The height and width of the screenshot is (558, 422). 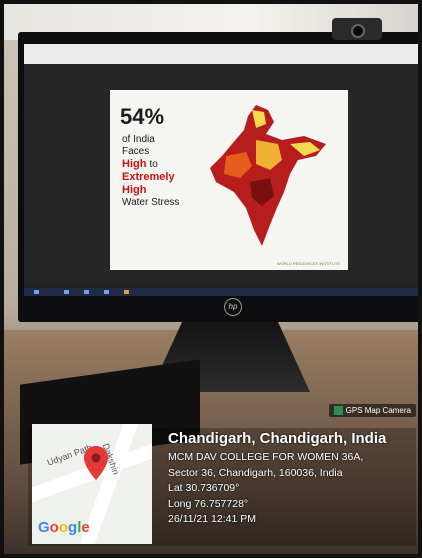 I want to click on slide-line-highlight: High, so click(x=134, y=190).